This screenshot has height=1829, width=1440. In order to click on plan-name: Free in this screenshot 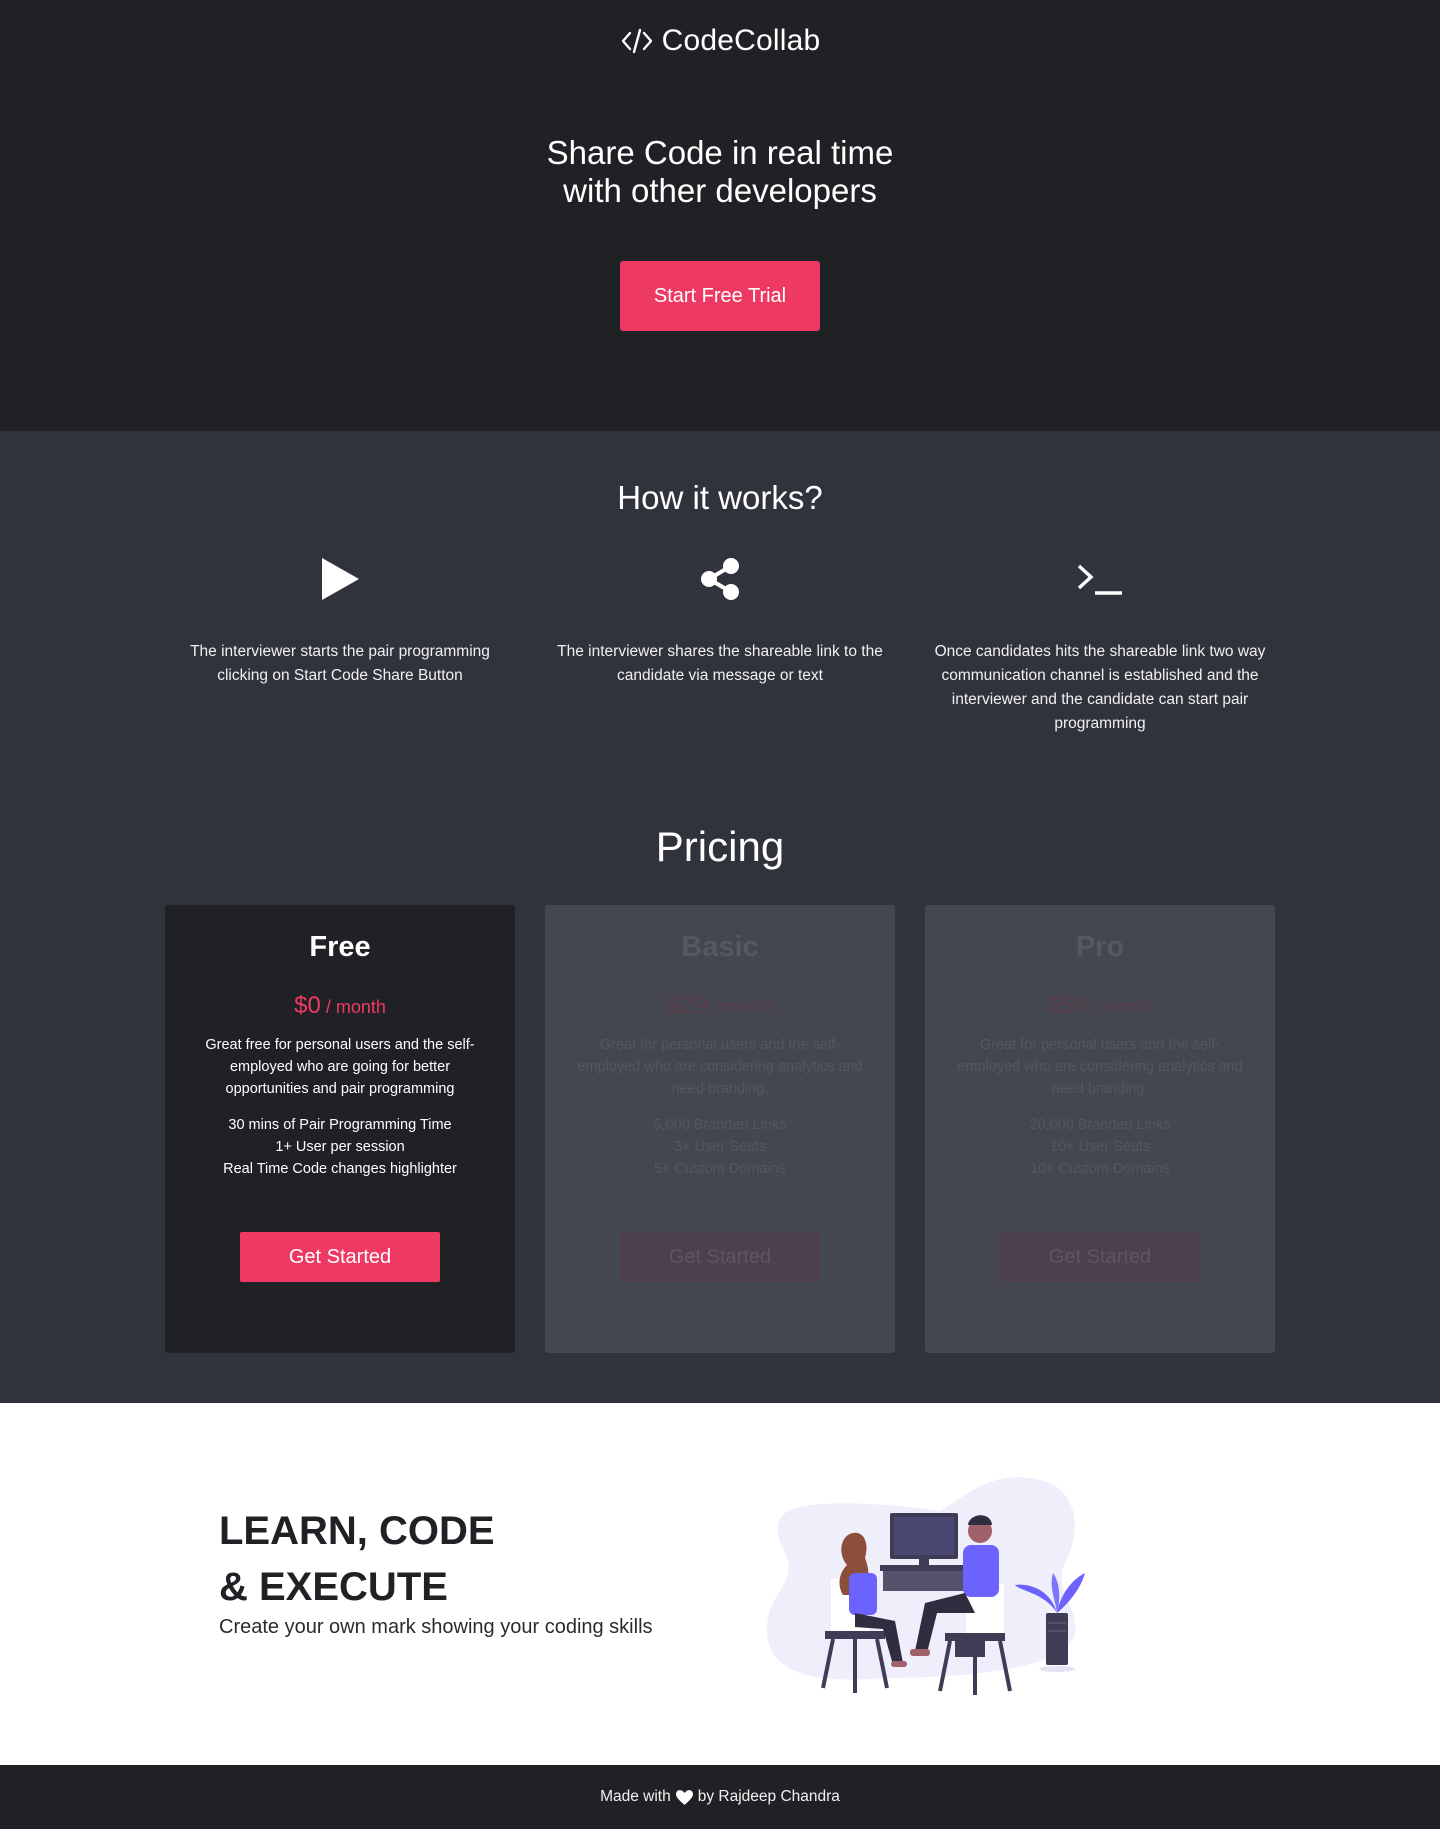, I will do `click(340, 947)`.